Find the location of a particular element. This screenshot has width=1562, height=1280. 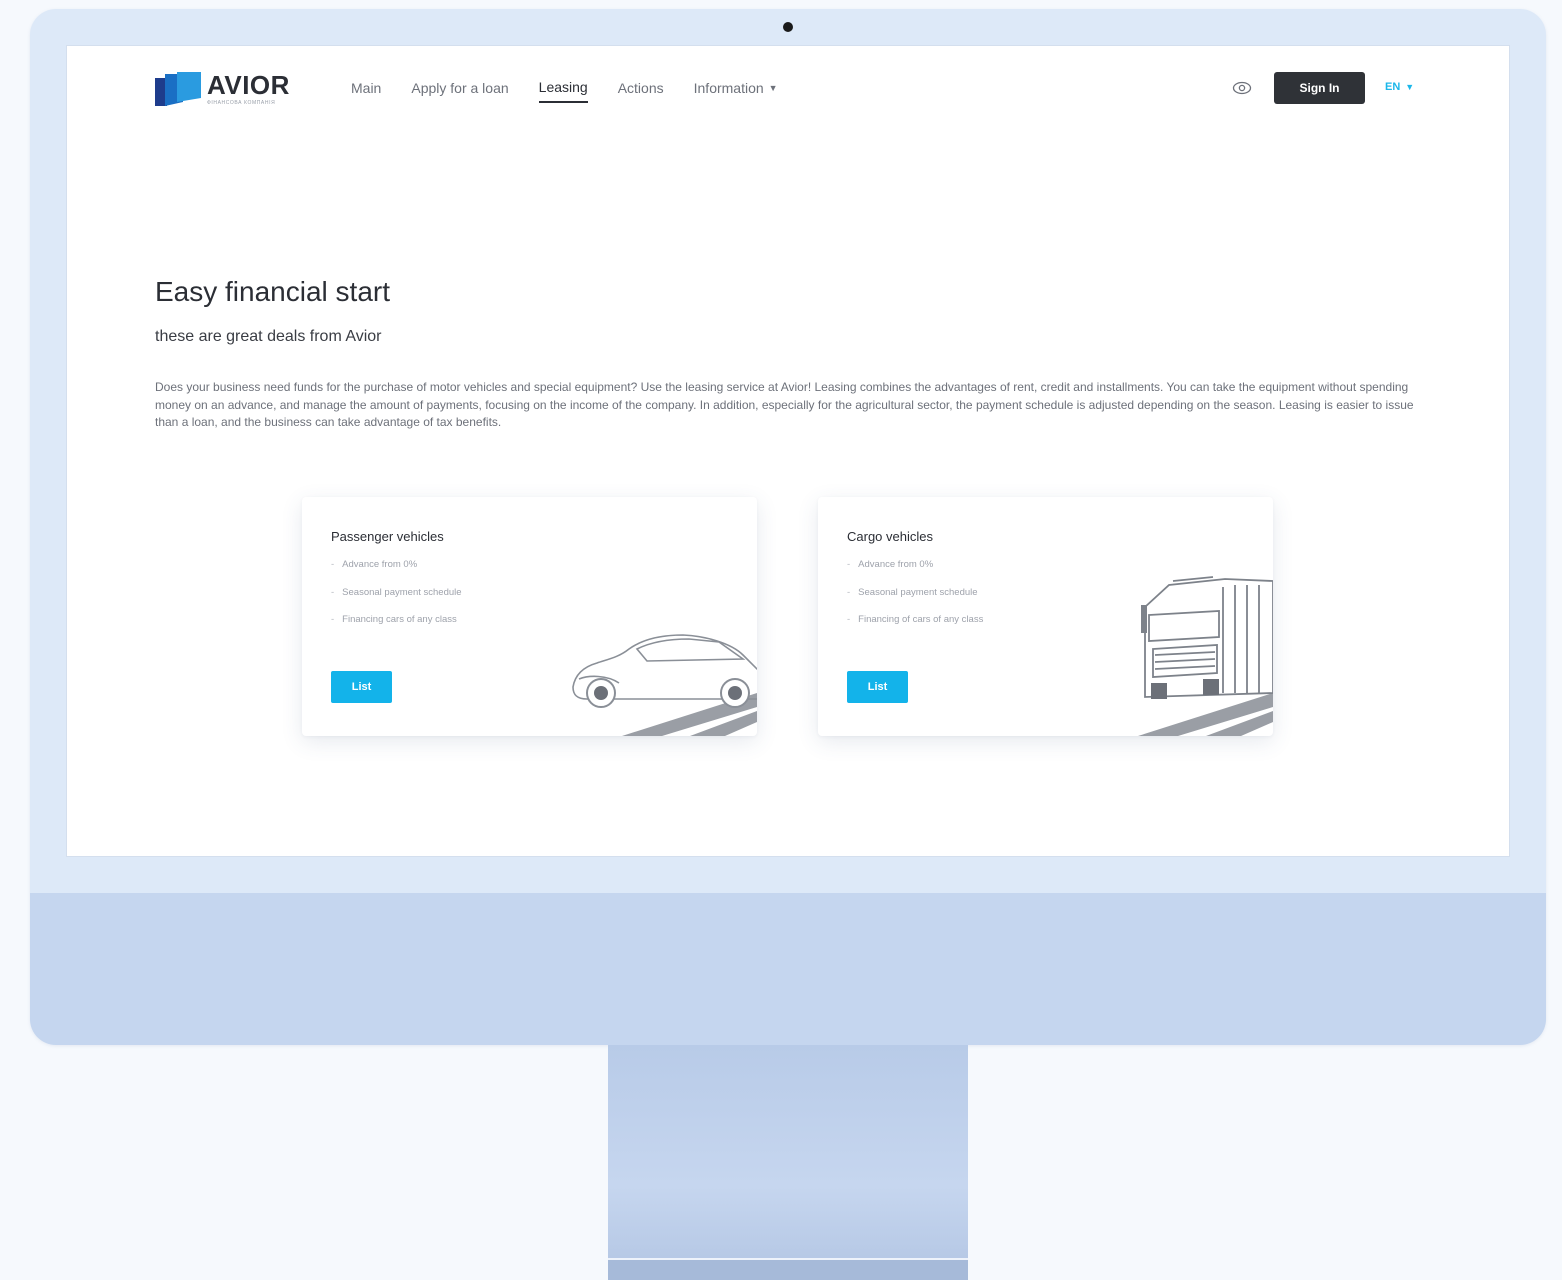

logo-mark-icon is located at coordinates (178, 89).